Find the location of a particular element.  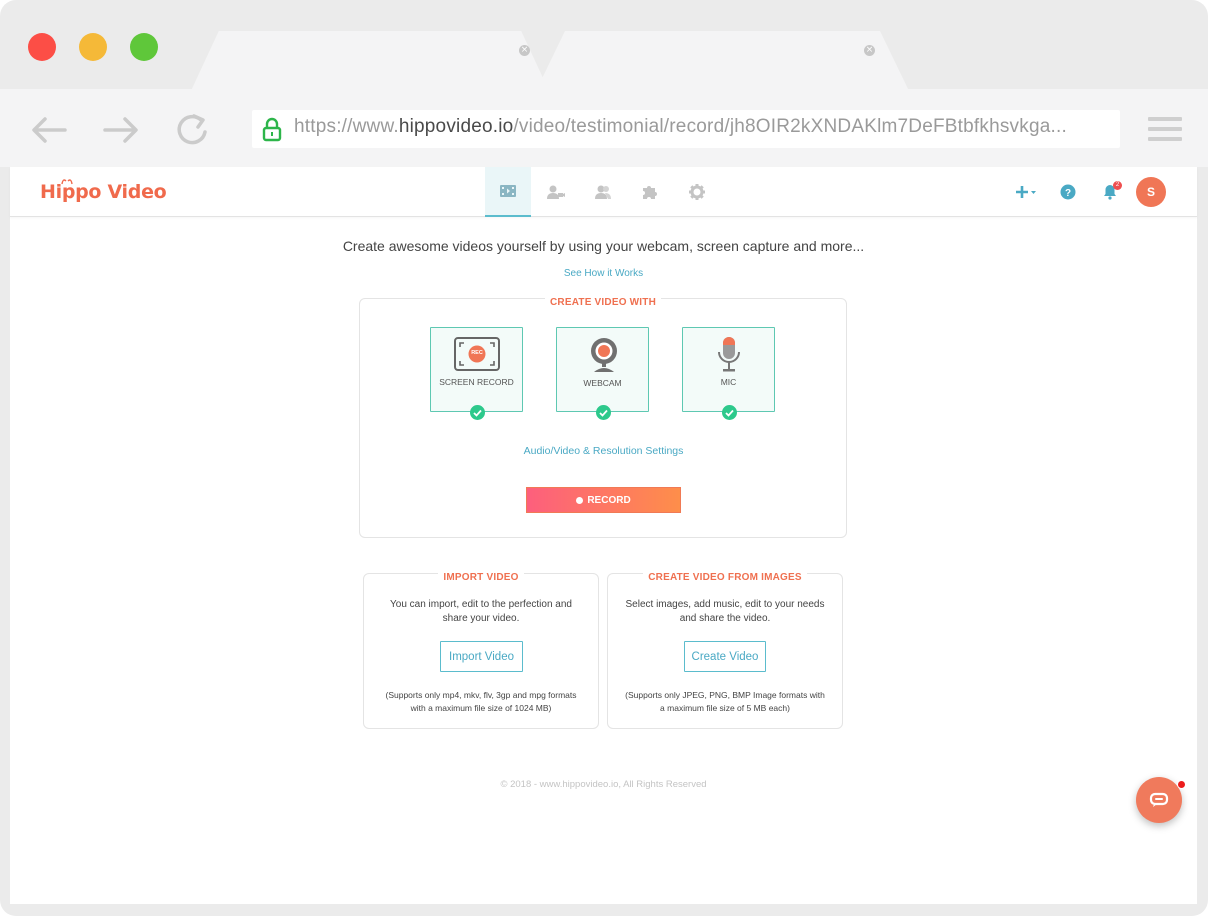

screen-record-label: SCREEN RECORD is located at coordinates (476, 382).